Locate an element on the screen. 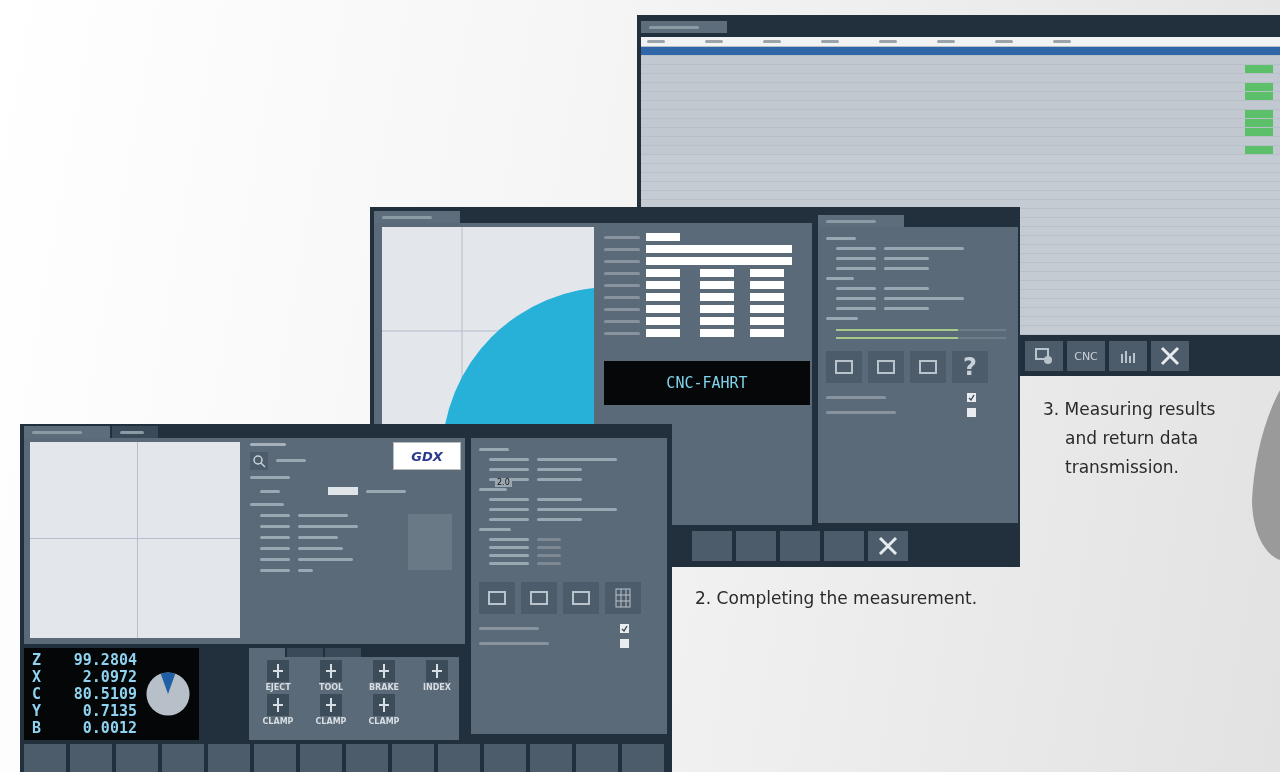  action-button: EJECT is located at coordinates (278, 676).